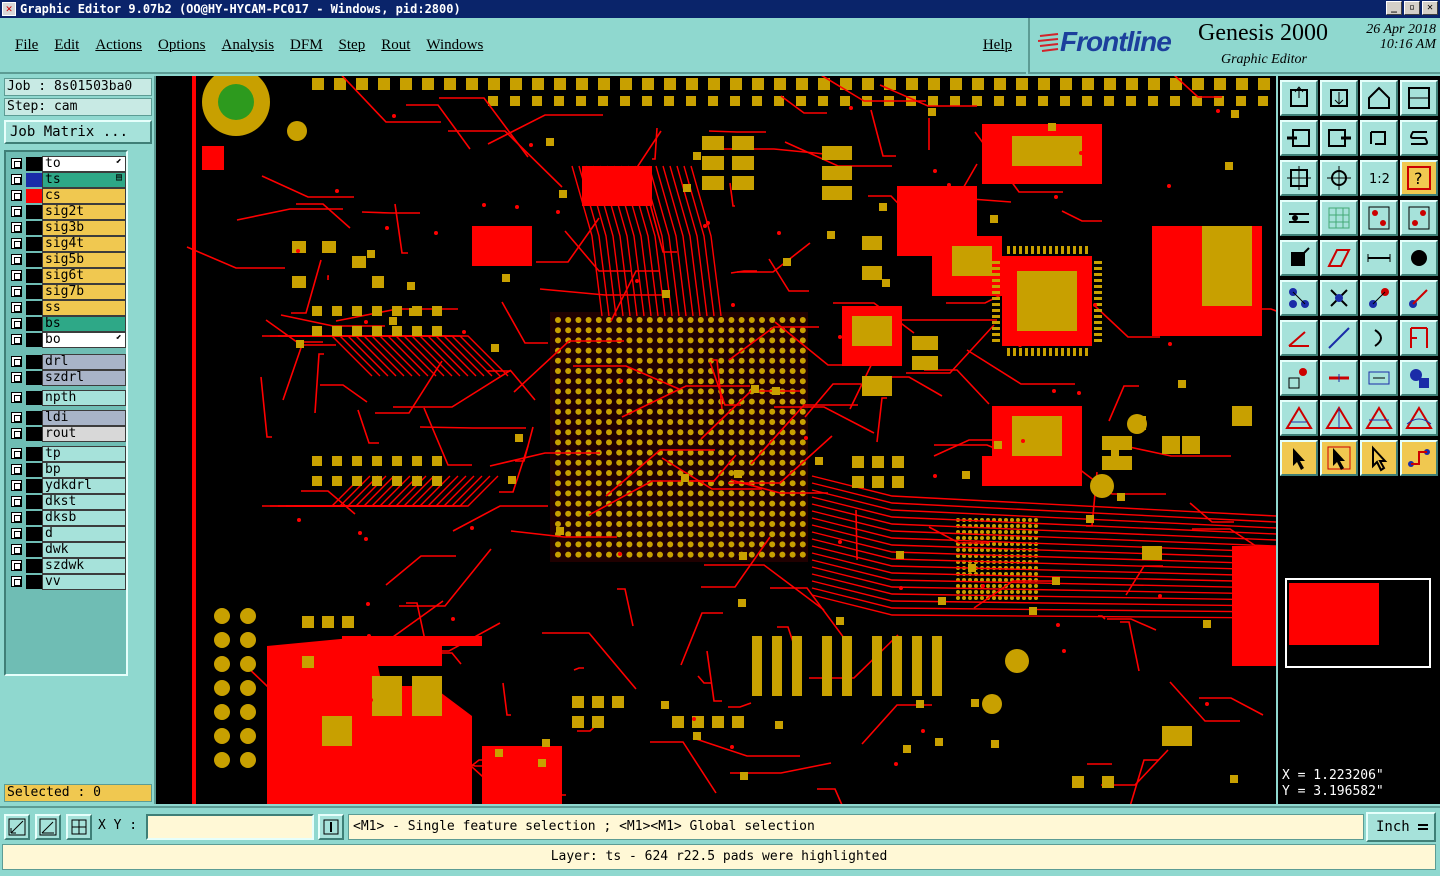 The image size is (1440, 876). I want to click on layer-name: tp, so click(84, 454).